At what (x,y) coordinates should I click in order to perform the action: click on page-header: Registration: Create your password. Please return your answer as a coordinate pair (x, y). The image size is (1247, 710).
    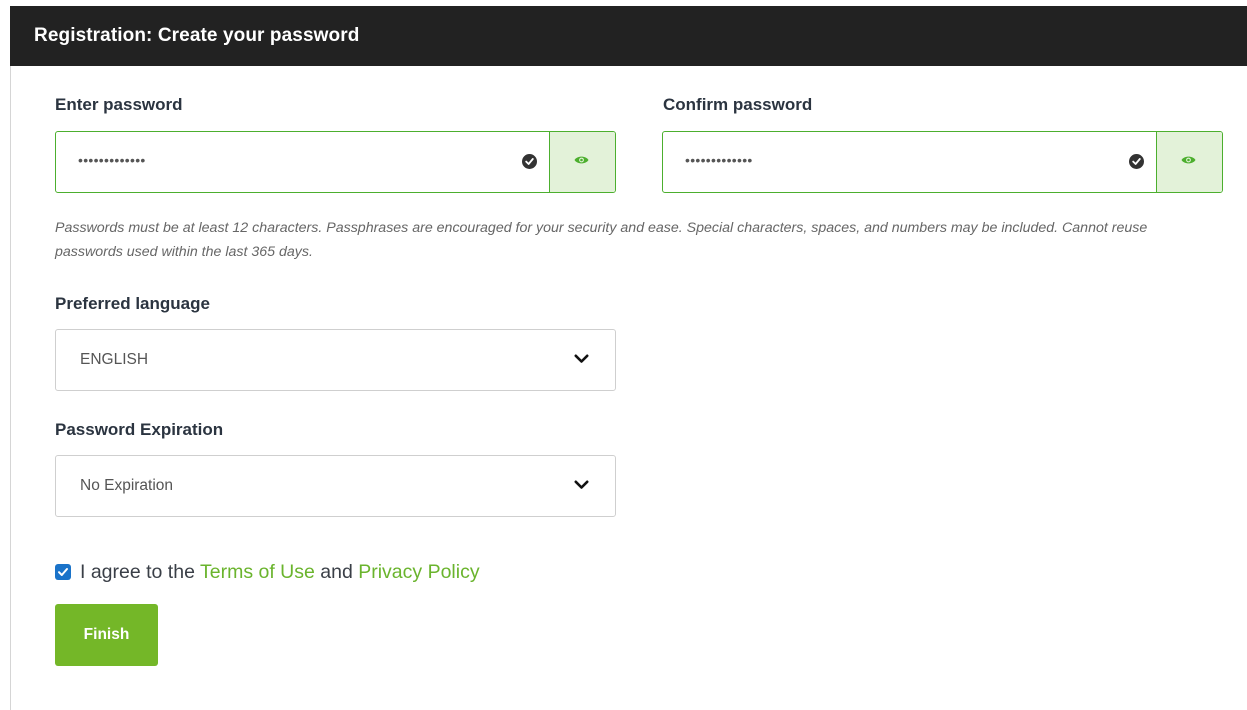
    Looking at the image, I should click on (628, 36).